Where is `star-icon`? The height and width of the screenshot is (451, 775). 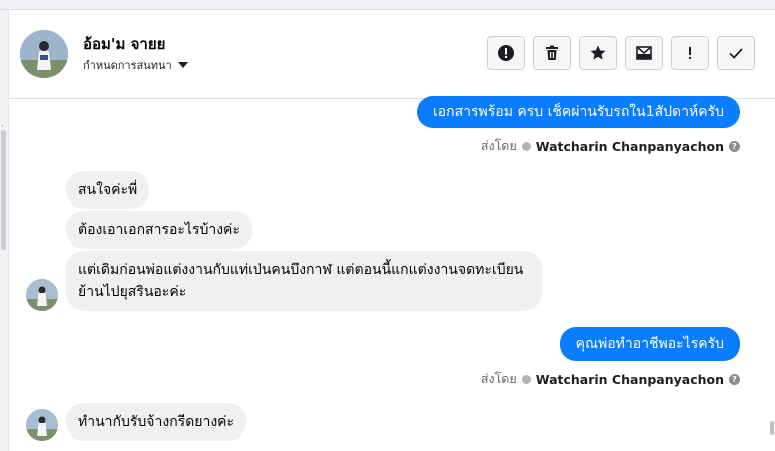
star-icon is located at coordinates (598, 52).